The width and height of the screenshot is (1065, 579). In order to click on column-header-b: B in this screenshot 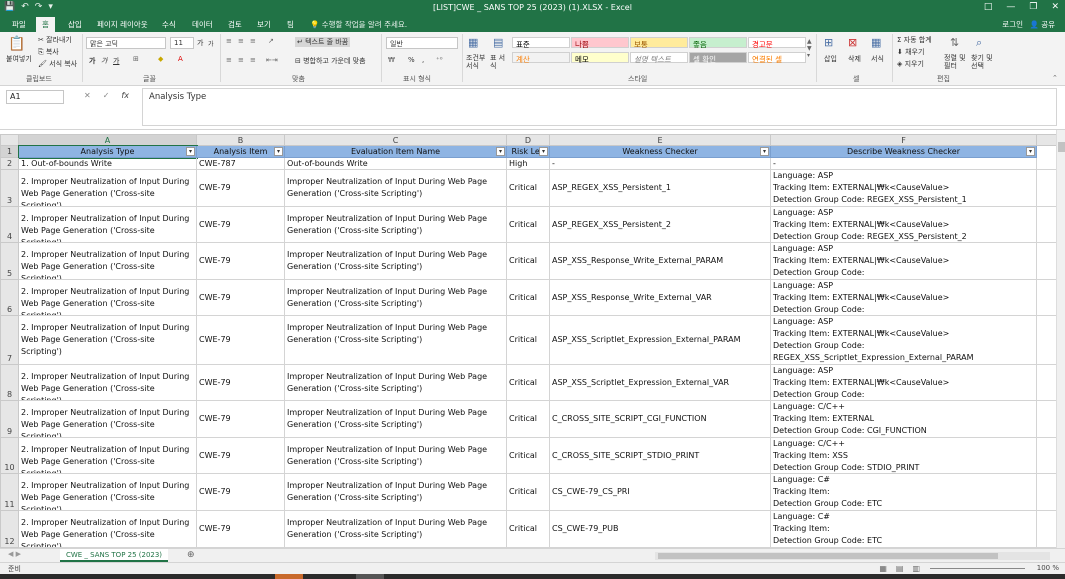, I will do `click(241, 140)`.